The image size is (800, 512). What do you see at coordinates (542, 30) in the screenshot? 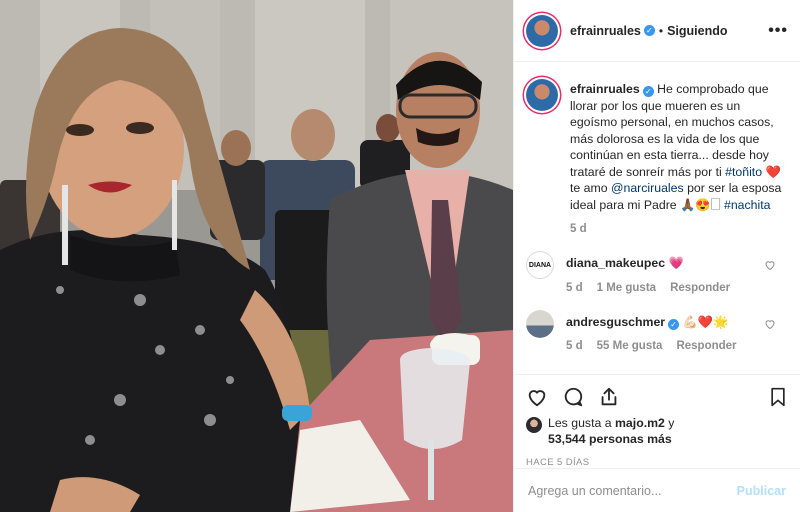
I see `author-avatar` at bounding box center [542, 30].